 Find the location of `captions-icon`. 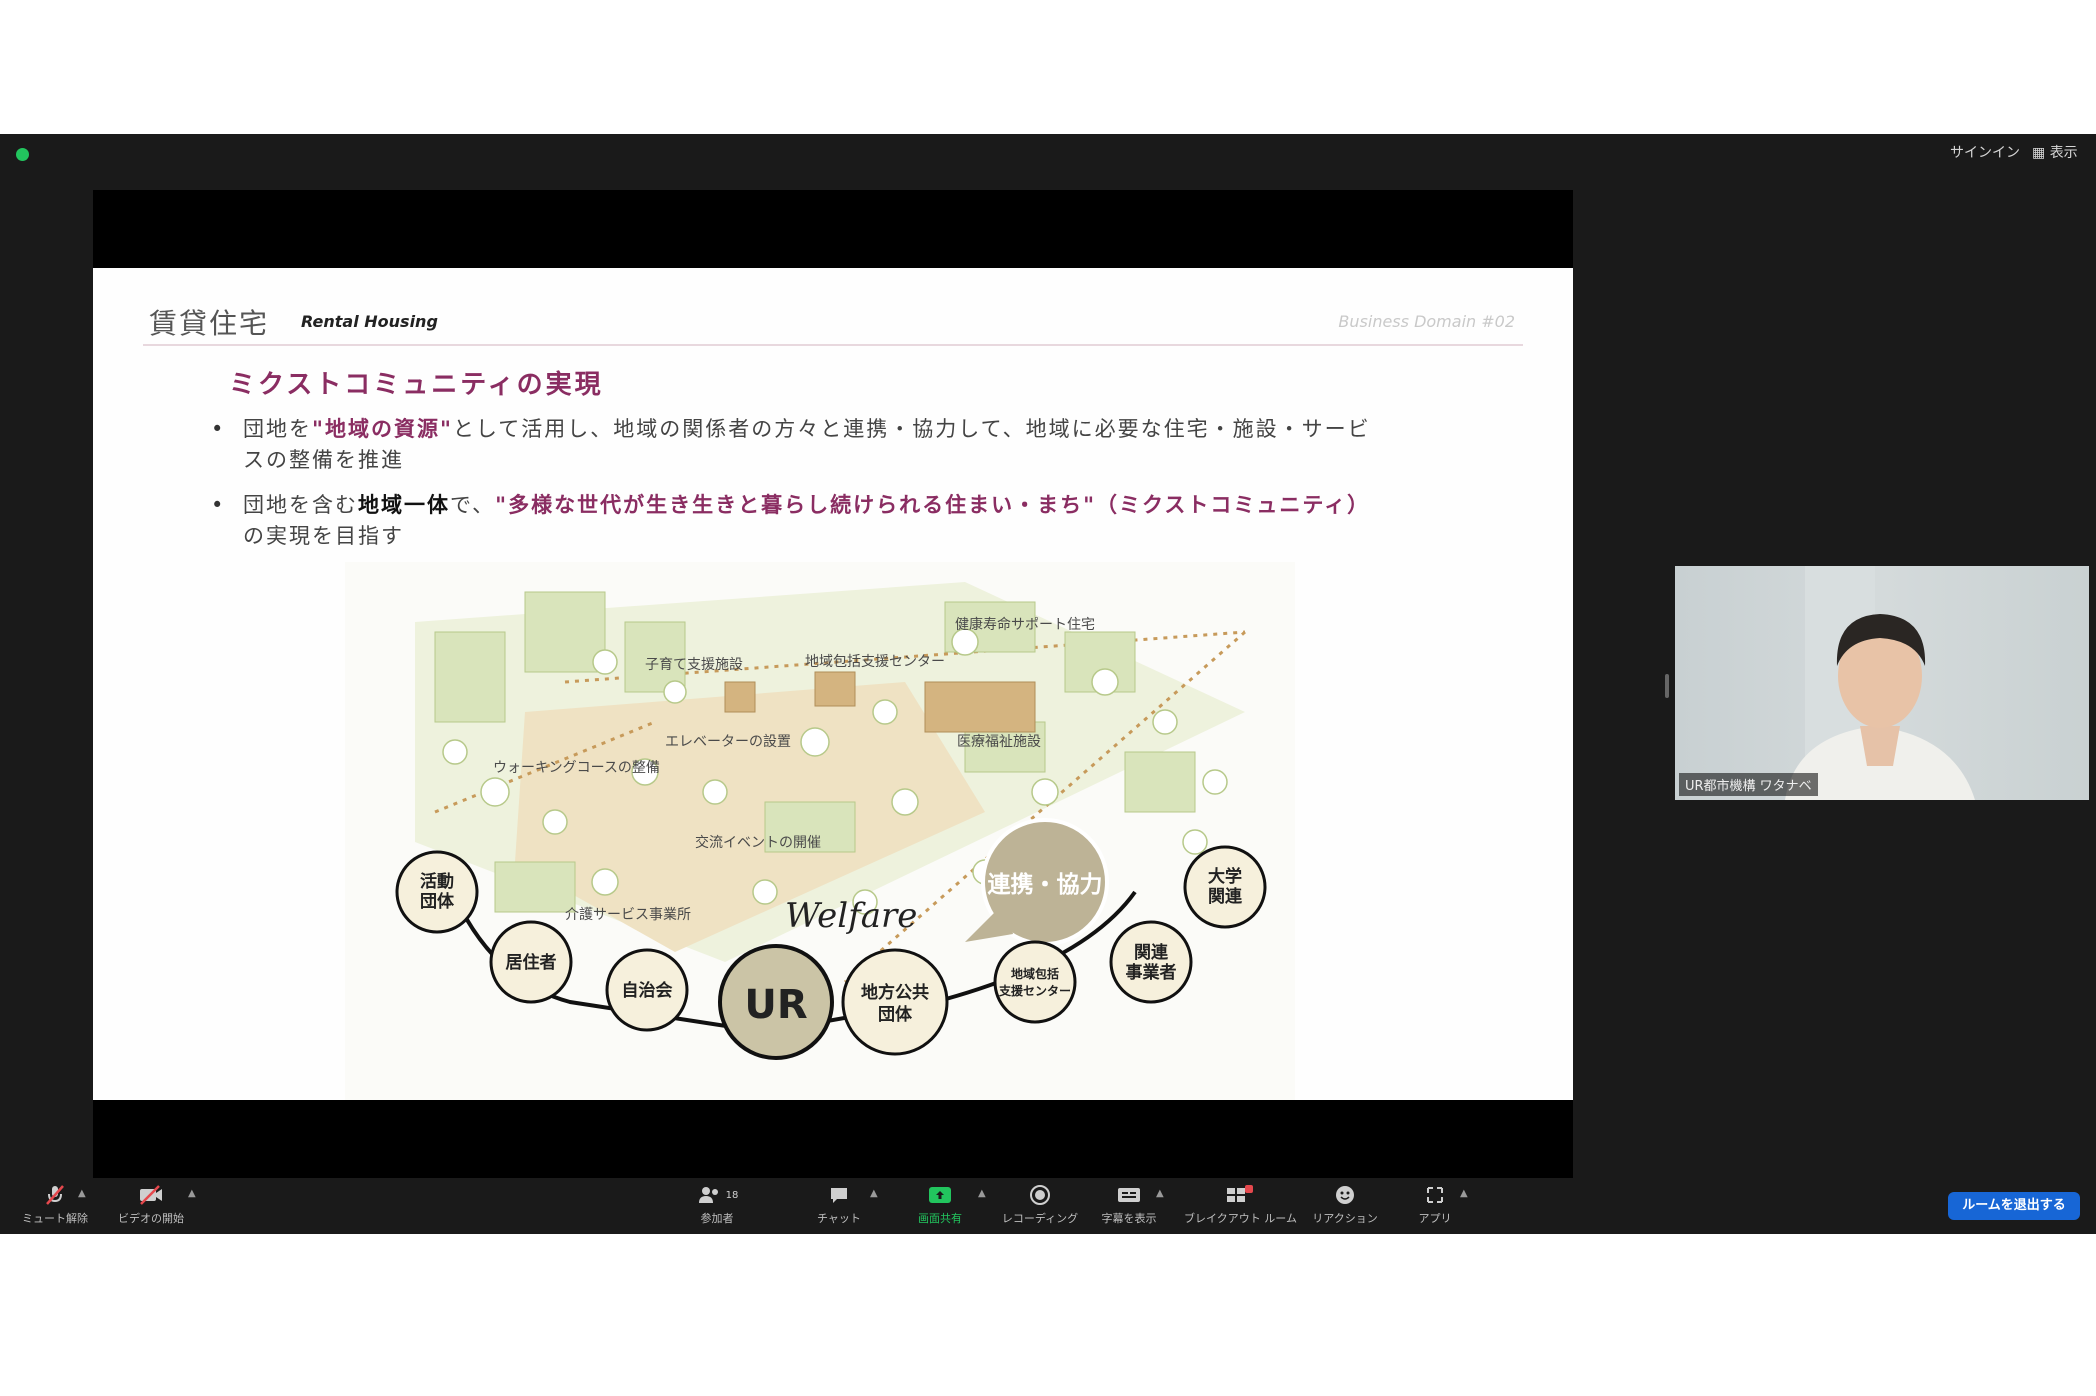

captions-icon is located at coordinates (1129, 1195).